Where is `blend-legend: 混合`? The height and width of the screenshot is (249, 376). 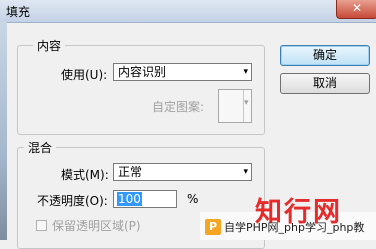
blend-legend: 混合 is located at coordinates (40, 147).